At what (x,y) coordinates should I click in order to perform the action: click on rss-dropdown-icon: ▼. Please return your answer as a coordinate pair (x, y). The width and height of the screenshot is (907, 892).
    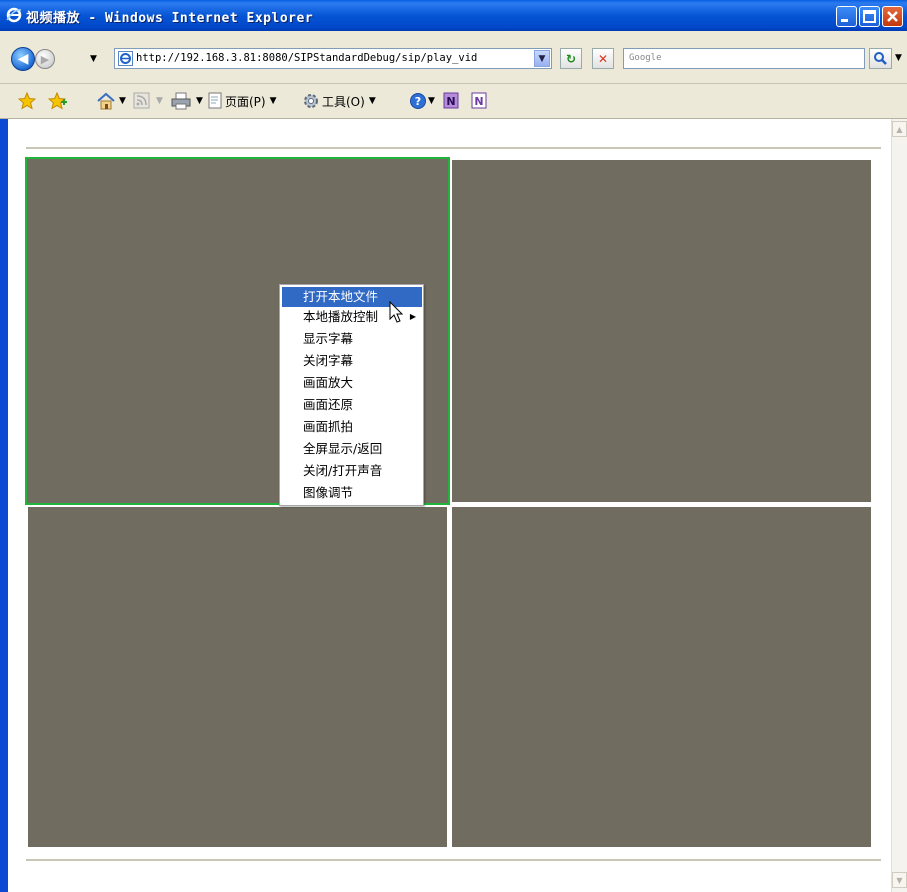
    Looking at the image, I should click on (159, 101).